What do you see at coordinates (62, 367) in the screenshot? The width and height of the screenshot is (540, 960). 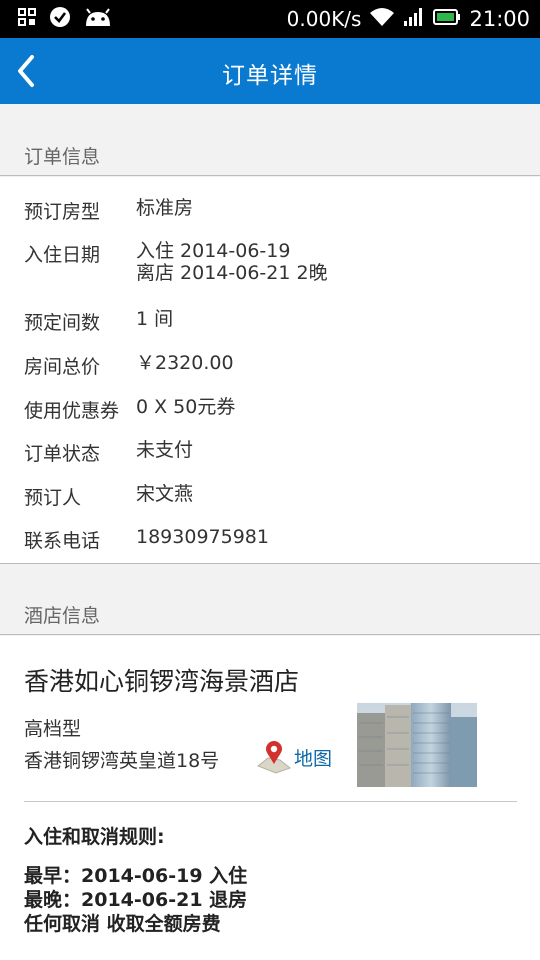 I see `total-price-label: 房间总价` at bounding box center [62, 367].